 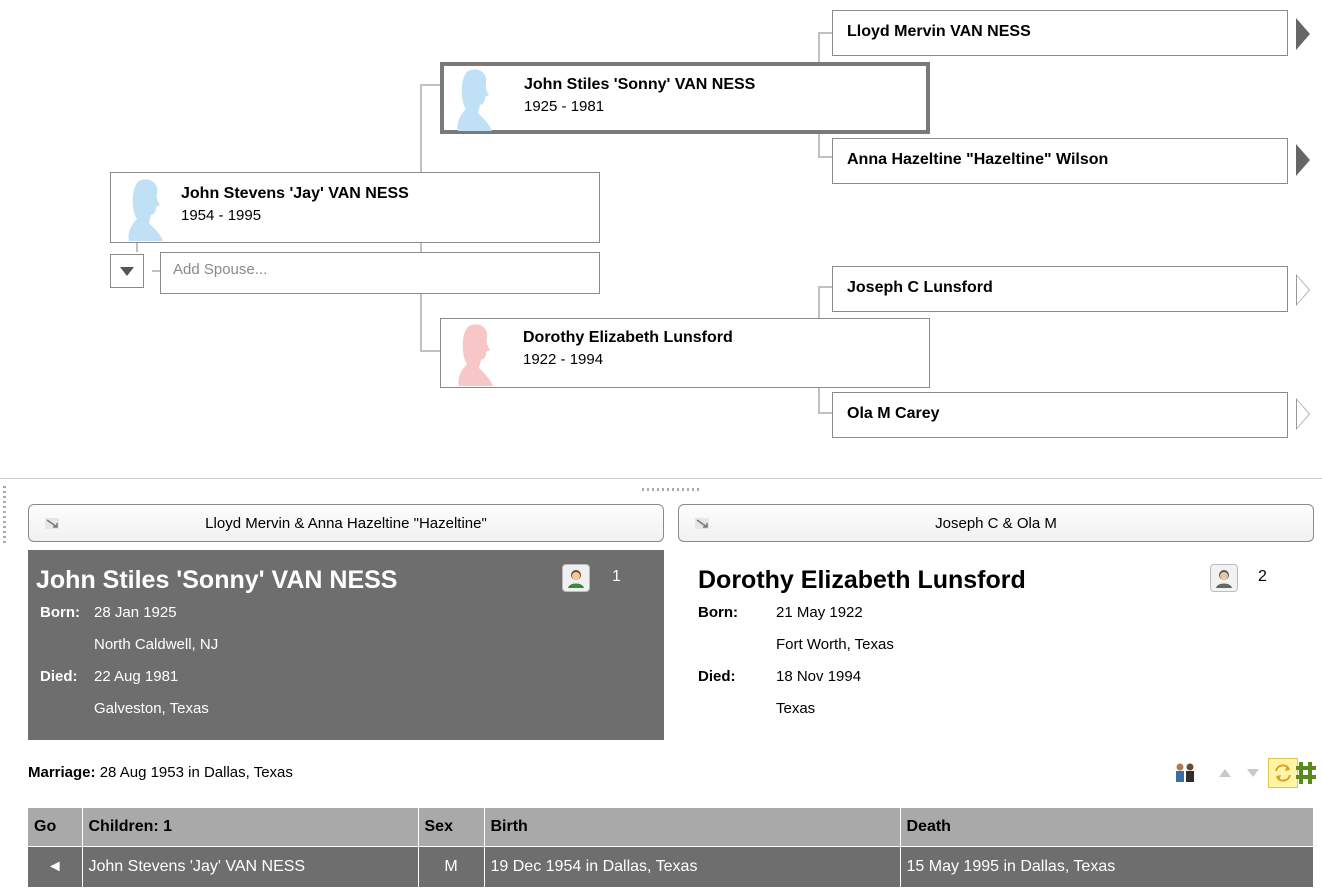 What do you see at coordinates (692, 827) in the screenshot?
I see `birth-column-header: Birth` at bounding box center [692, 827].